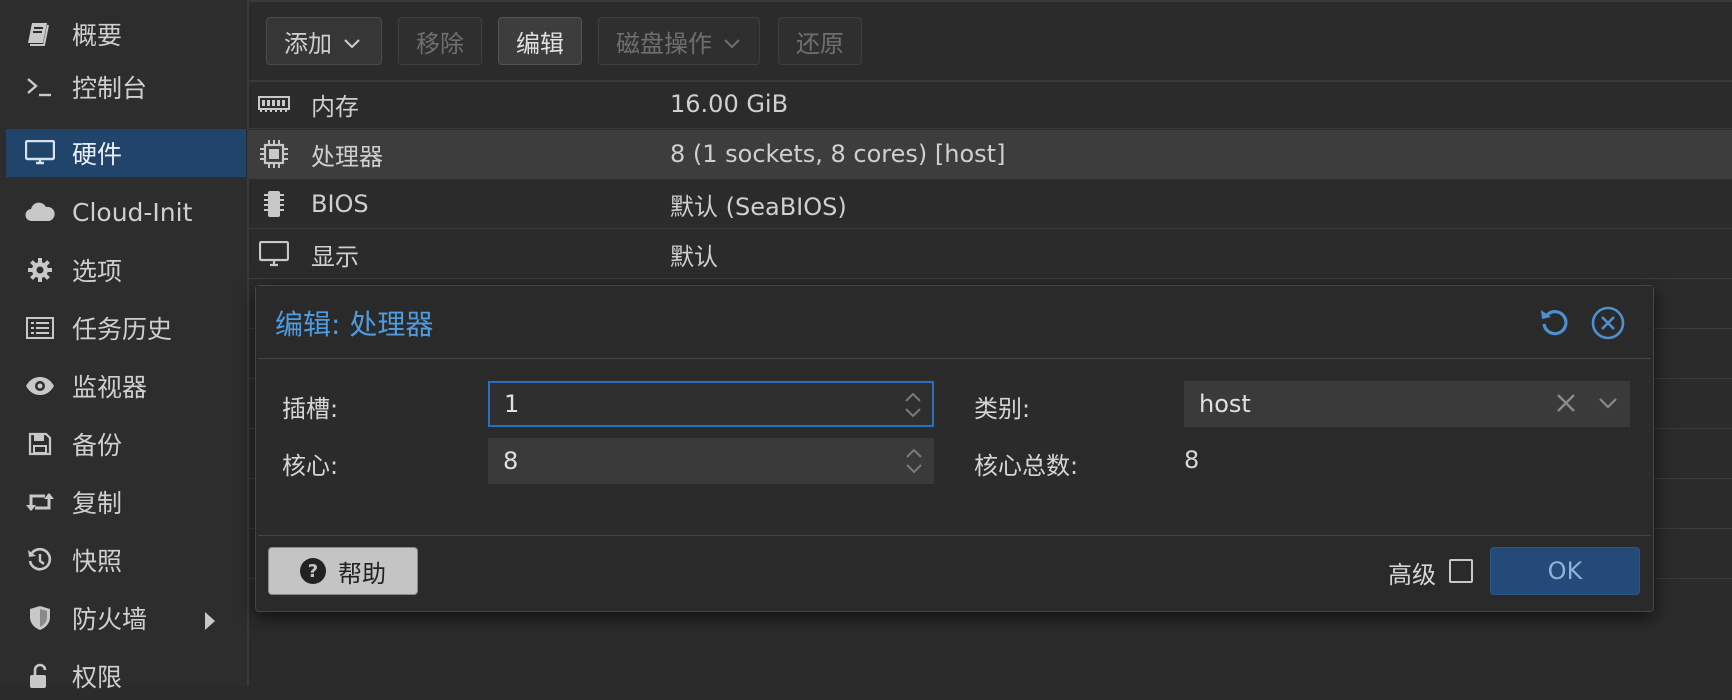  Describe the element at coordinates (274, 154) in the screenshot. I see `cpu-icon` at that location.